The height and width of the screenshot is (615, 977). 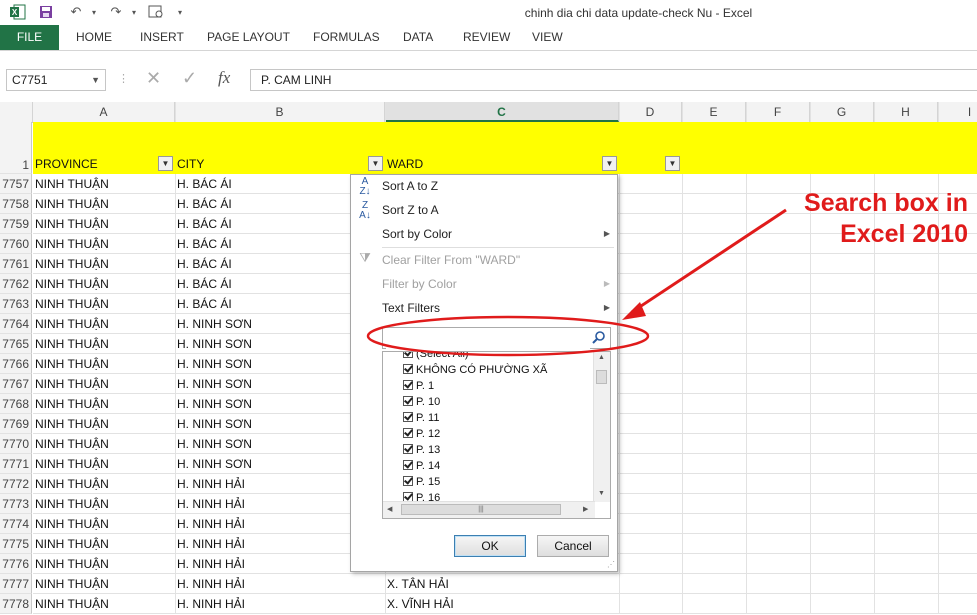 I want to click on annotation-line-1: Search box in, so click(x=886, y=203).